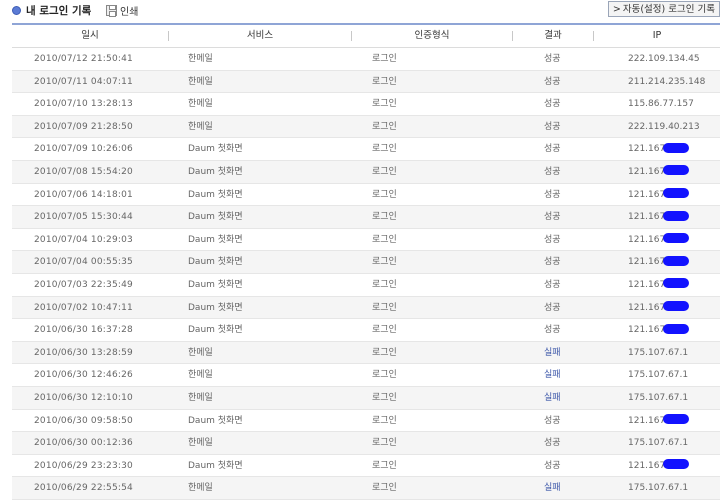 The height and width of the screenshot is (500, 720). What do you see at coordinates (553, 35) in the screenshot?
I see `col-header-result: 결과` at bounding box center [553, 35].